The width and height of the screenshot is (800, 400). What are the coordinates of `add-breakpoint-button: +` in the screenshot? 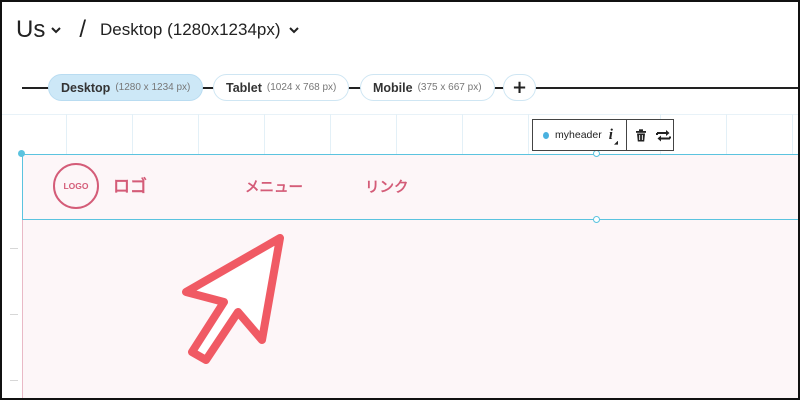 It's located at (519, 87).